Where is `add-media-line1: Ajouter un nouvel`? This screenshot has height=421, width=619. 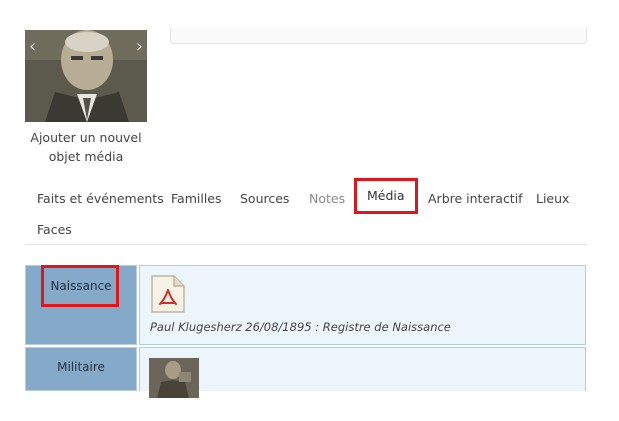 add-media-line1: Ajouter un nouvel is located at coordinates (86, 137).